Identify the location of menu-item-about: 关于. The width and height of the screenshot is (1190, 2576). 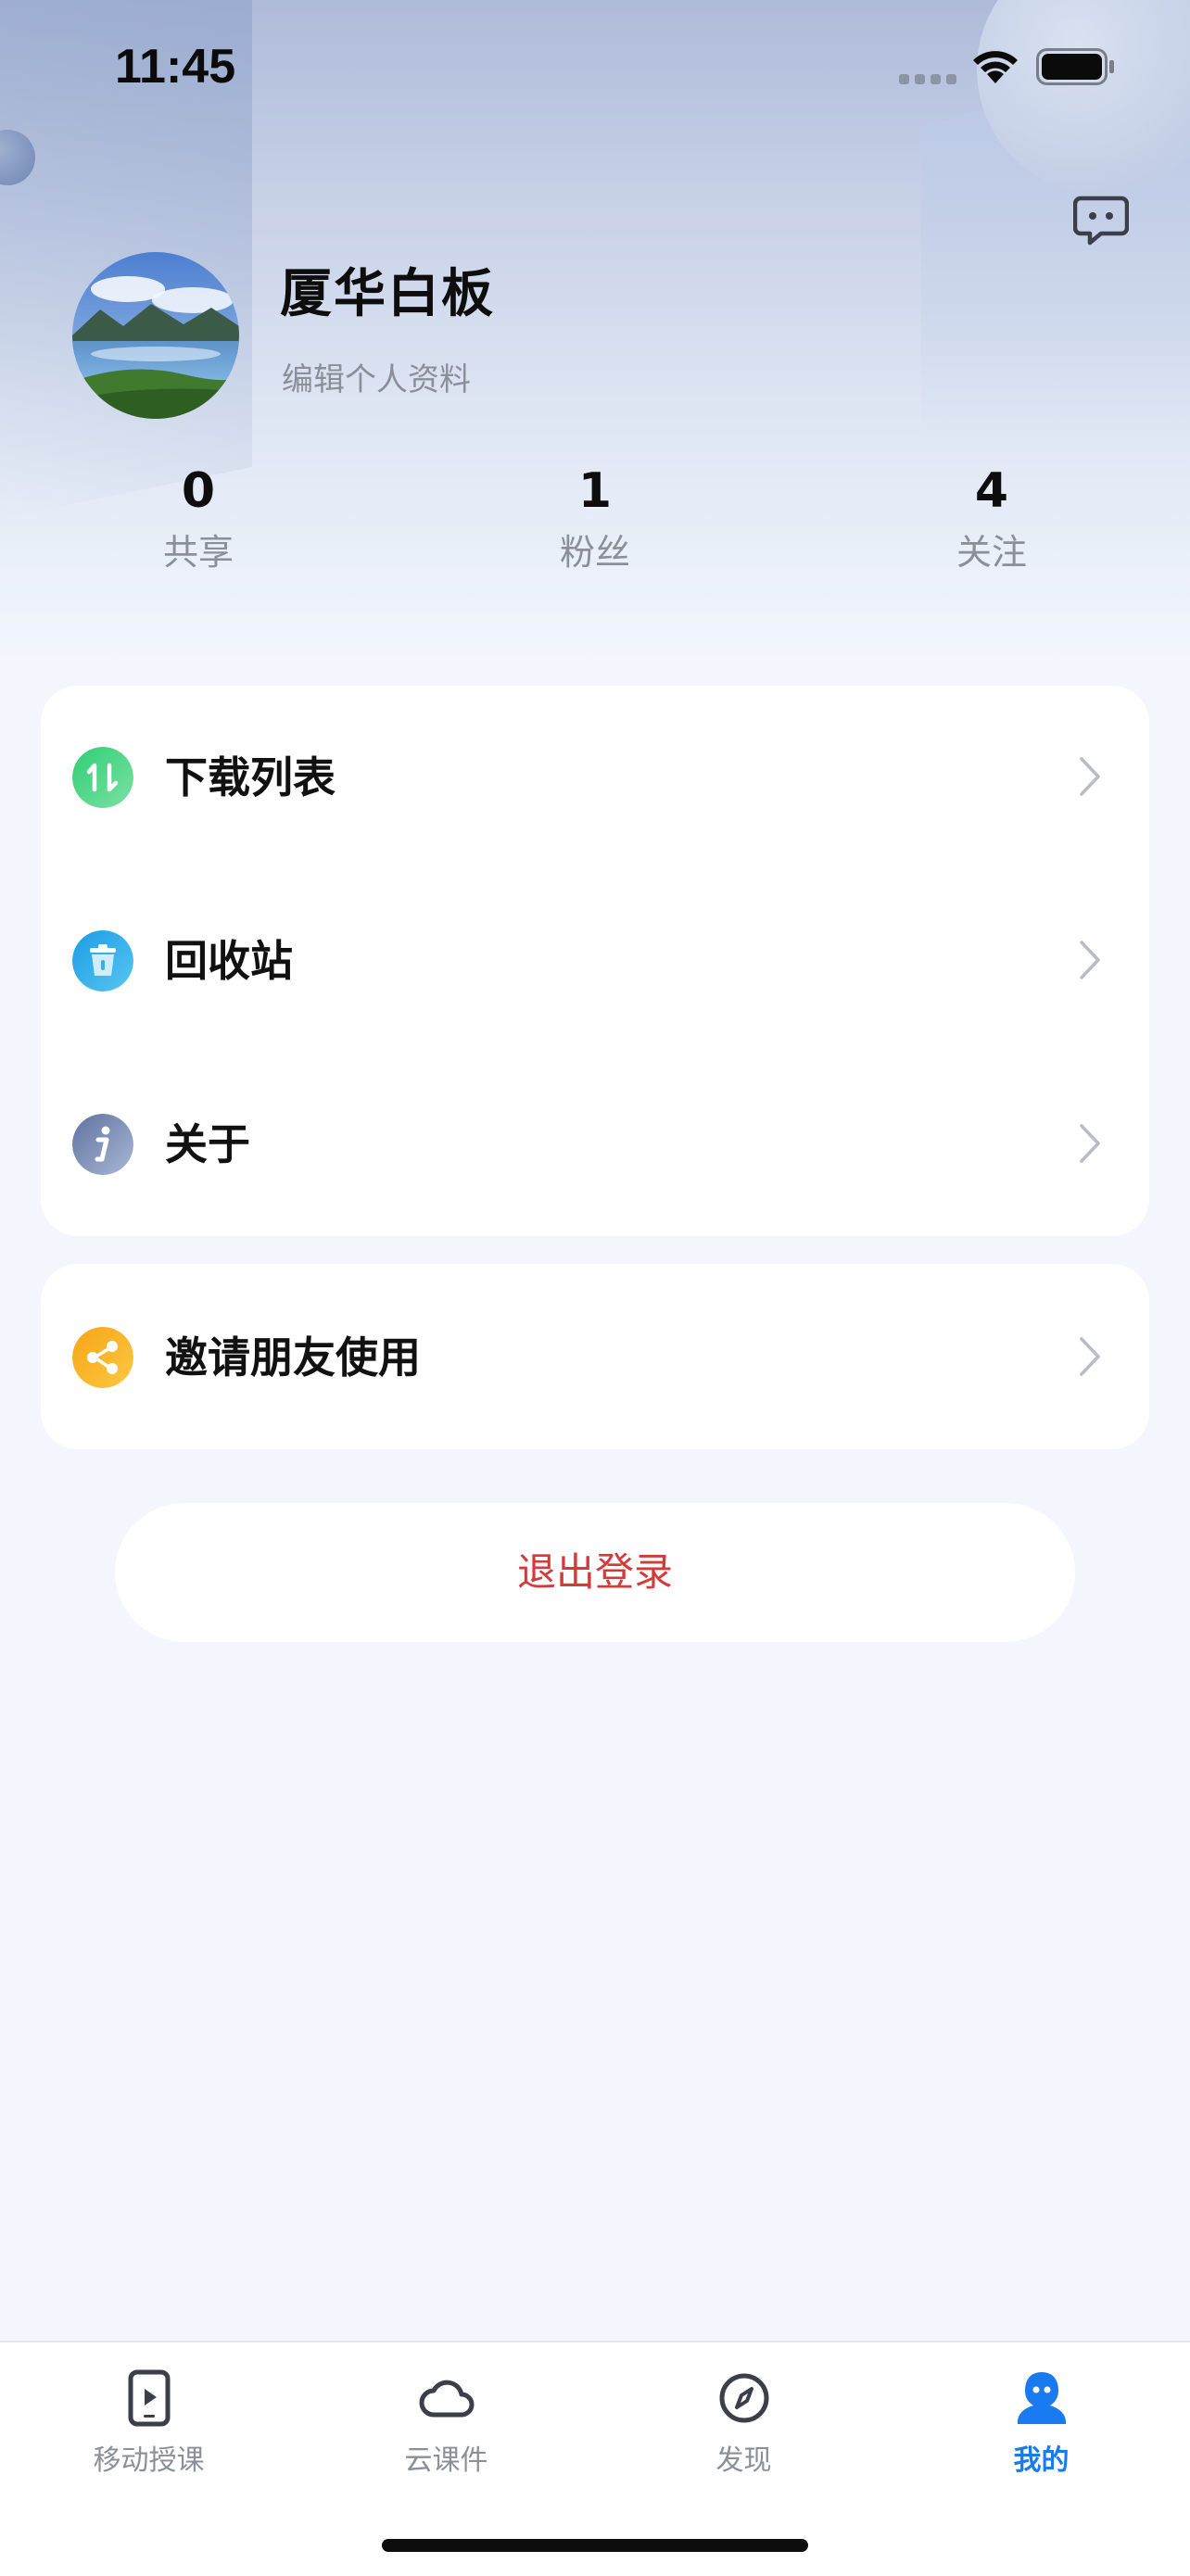
(595, 1144).